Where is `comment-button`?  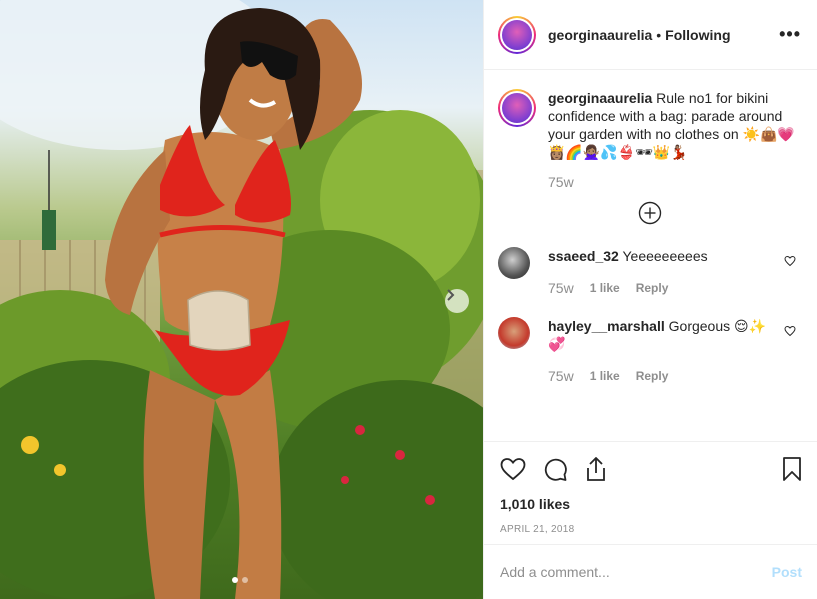 comment-button is located at coordinates (555, 469).